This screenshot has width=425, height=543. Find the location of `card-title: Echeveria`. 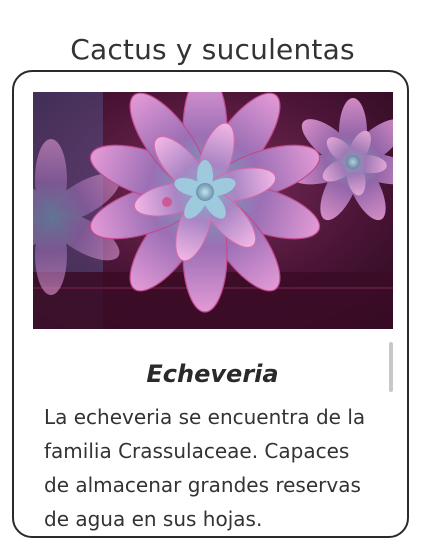

card-title: Echeveria is located at coordinates (212, 373).